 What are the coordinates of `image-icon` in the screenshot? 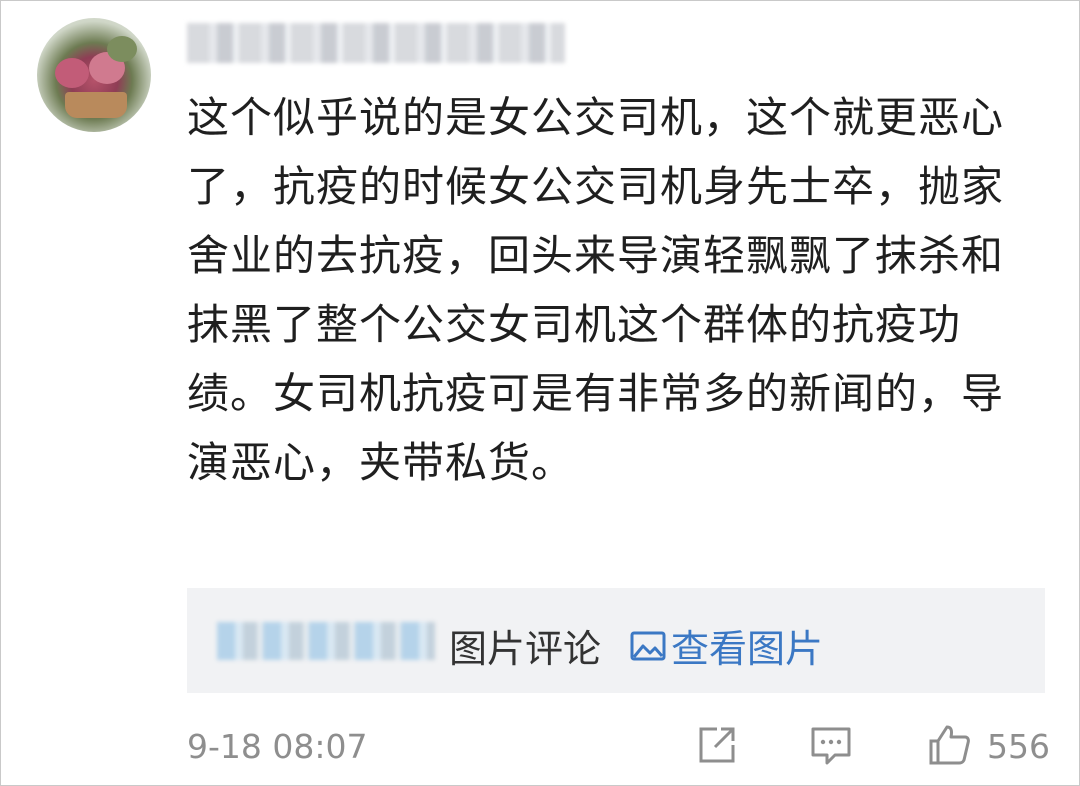 It's located at (648, 645).